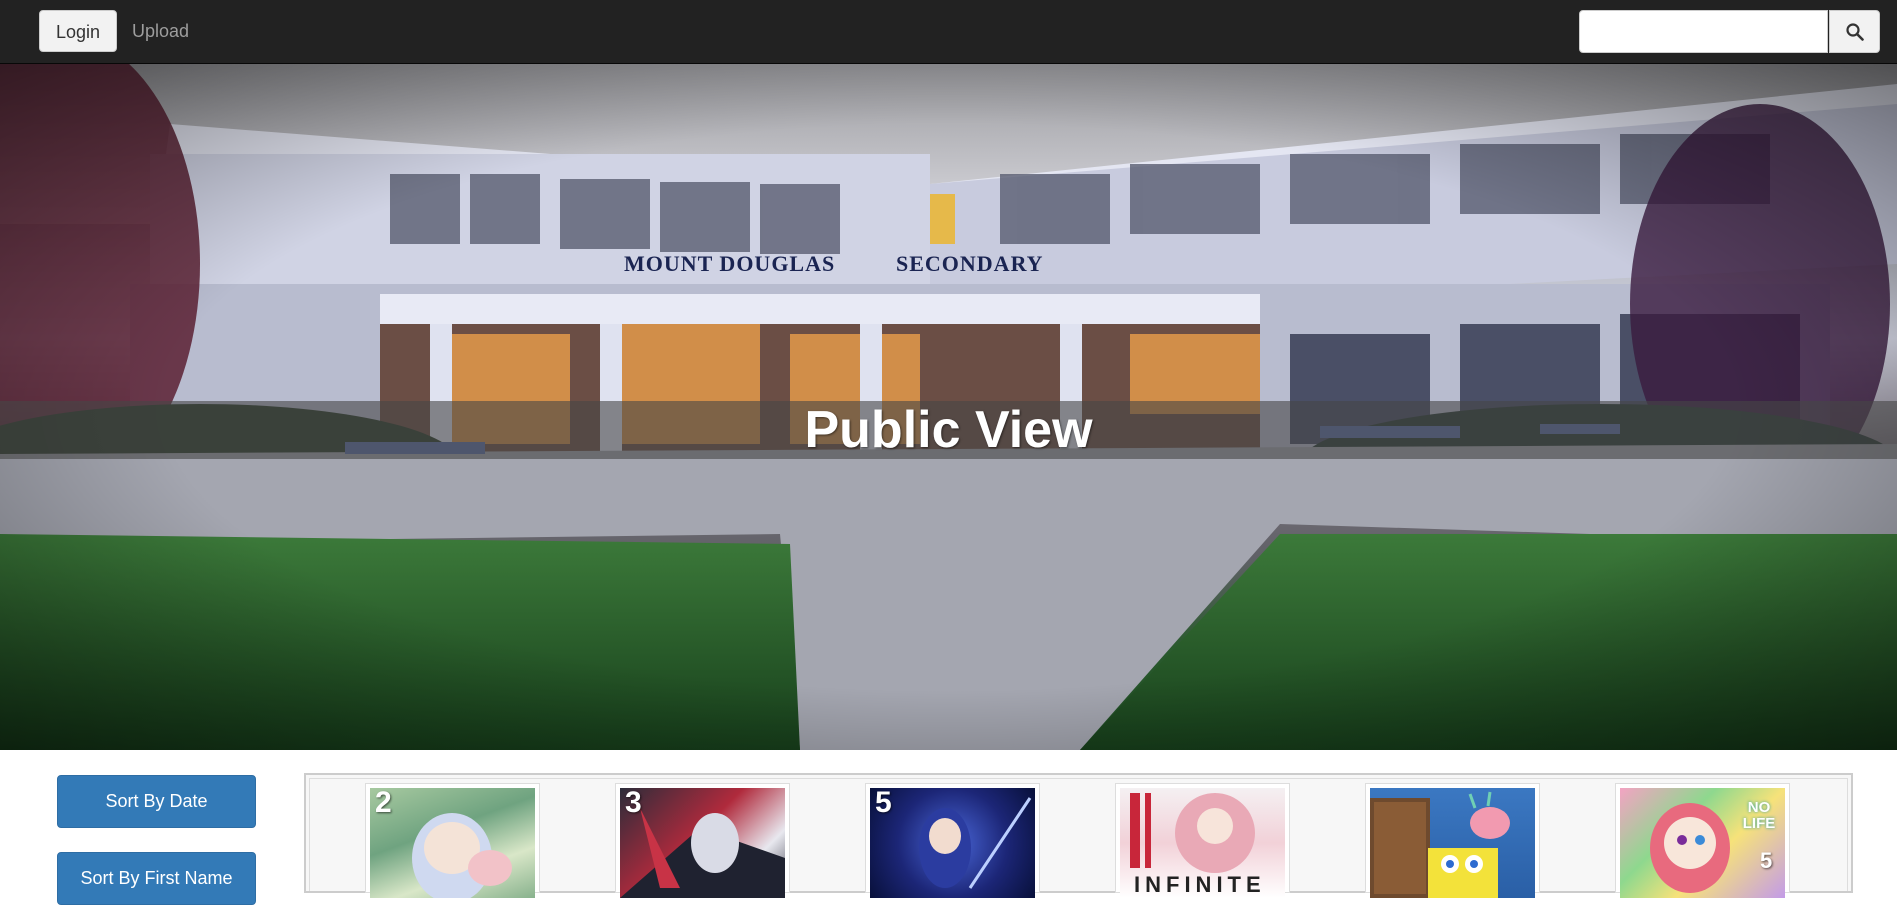  Describe the element at coordinates (452, 843) in the screenshot. I see `manga-cover-green-icon: 2` at that location.